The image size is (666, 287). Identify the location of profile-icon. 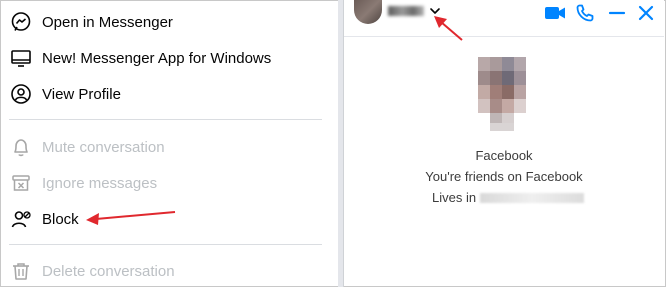
(21, 94).